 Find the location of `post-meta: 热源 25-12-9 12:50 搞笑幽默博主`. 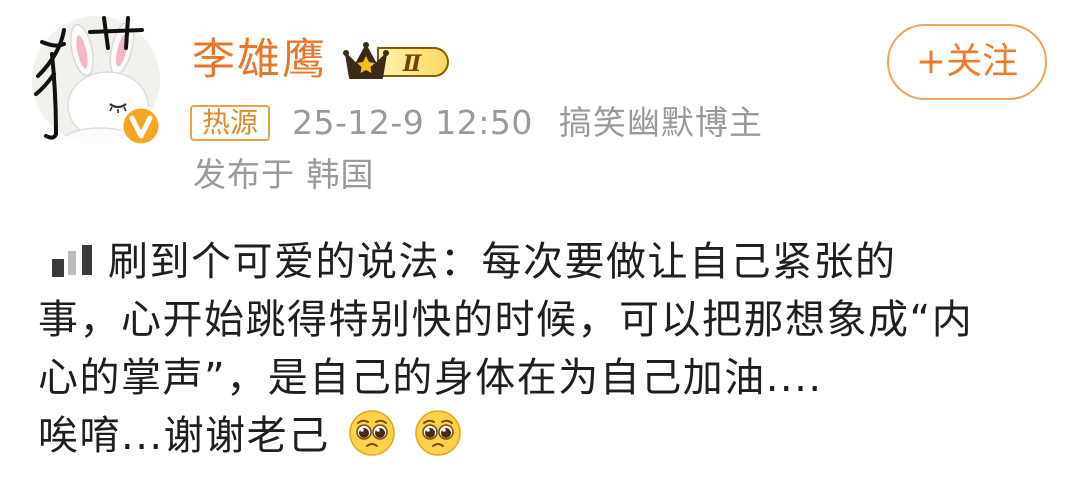

post-meta: 热源 25-12-9 12:50 搞笑幽默博主 is located at coordinates (476, 123).